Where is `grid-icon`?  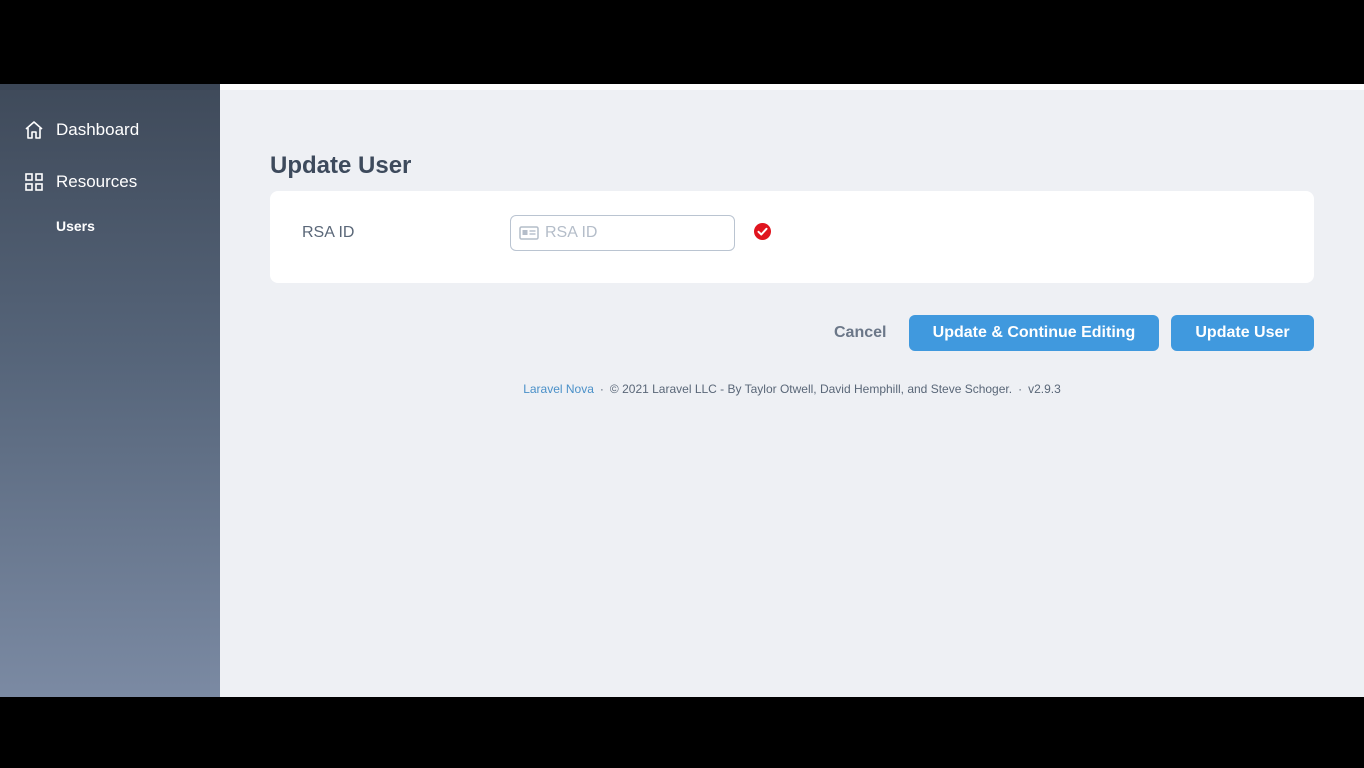
grid-icon is located at coordinates (34, 182).